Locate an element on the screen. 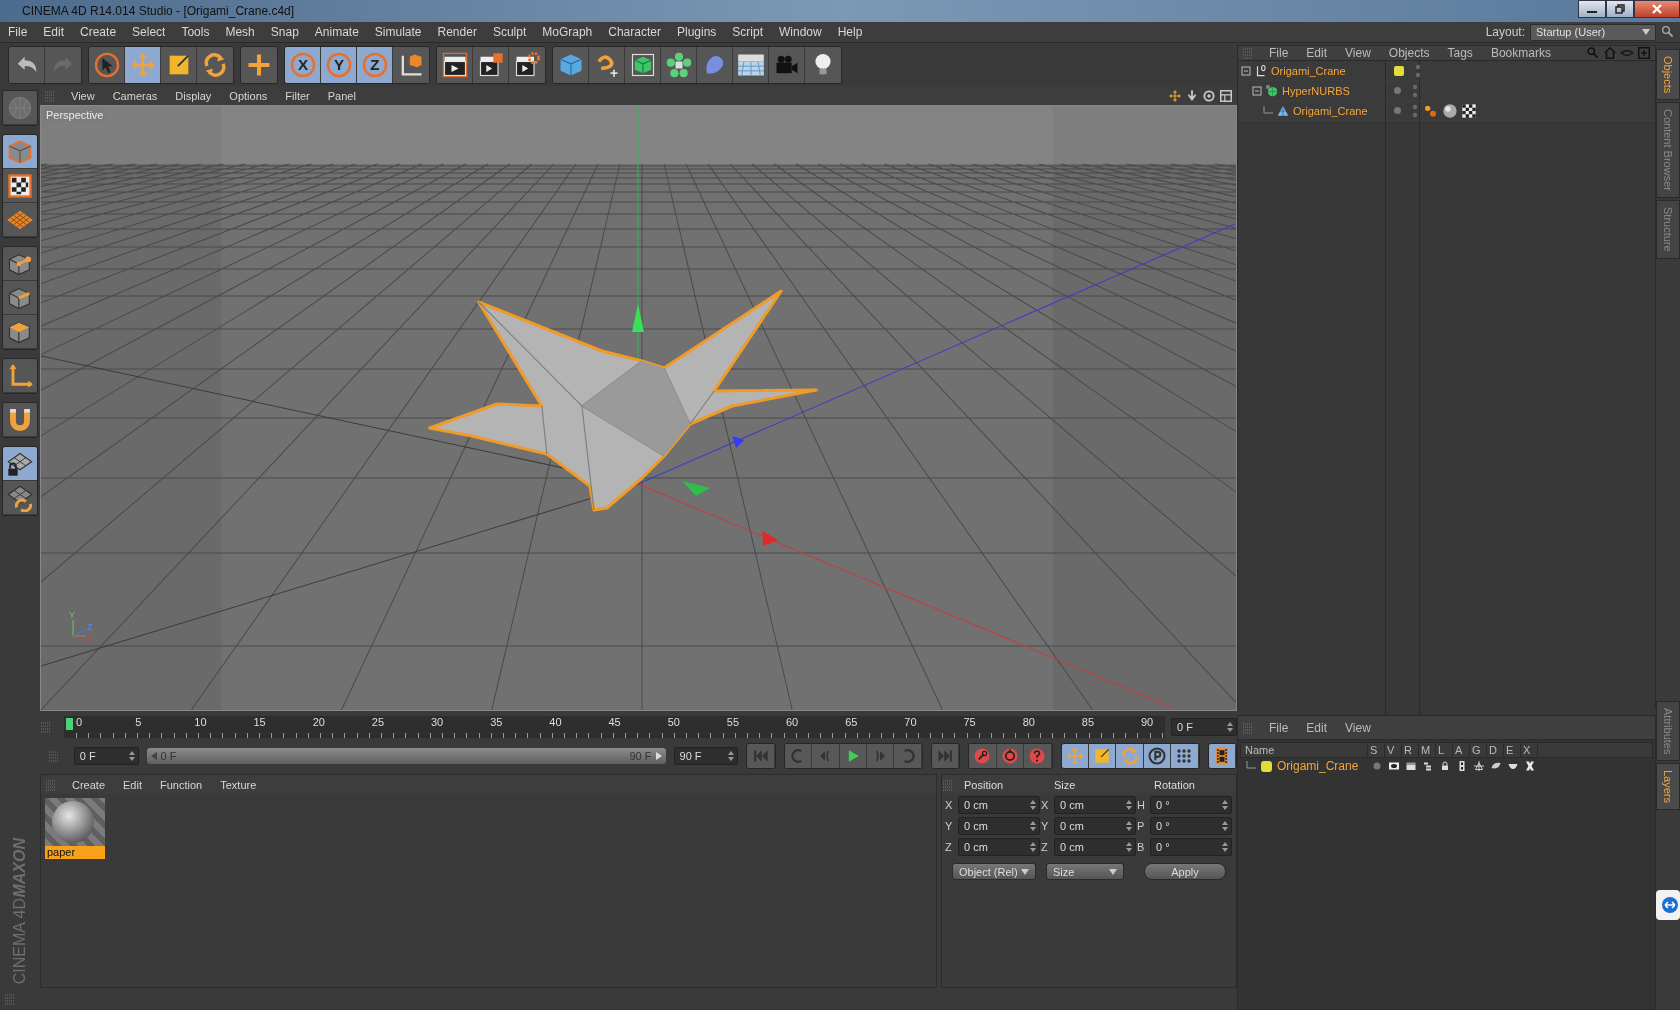 This screenshot has height=1010, width=1680. menu-item: Render is located at coordinates (457, 32).